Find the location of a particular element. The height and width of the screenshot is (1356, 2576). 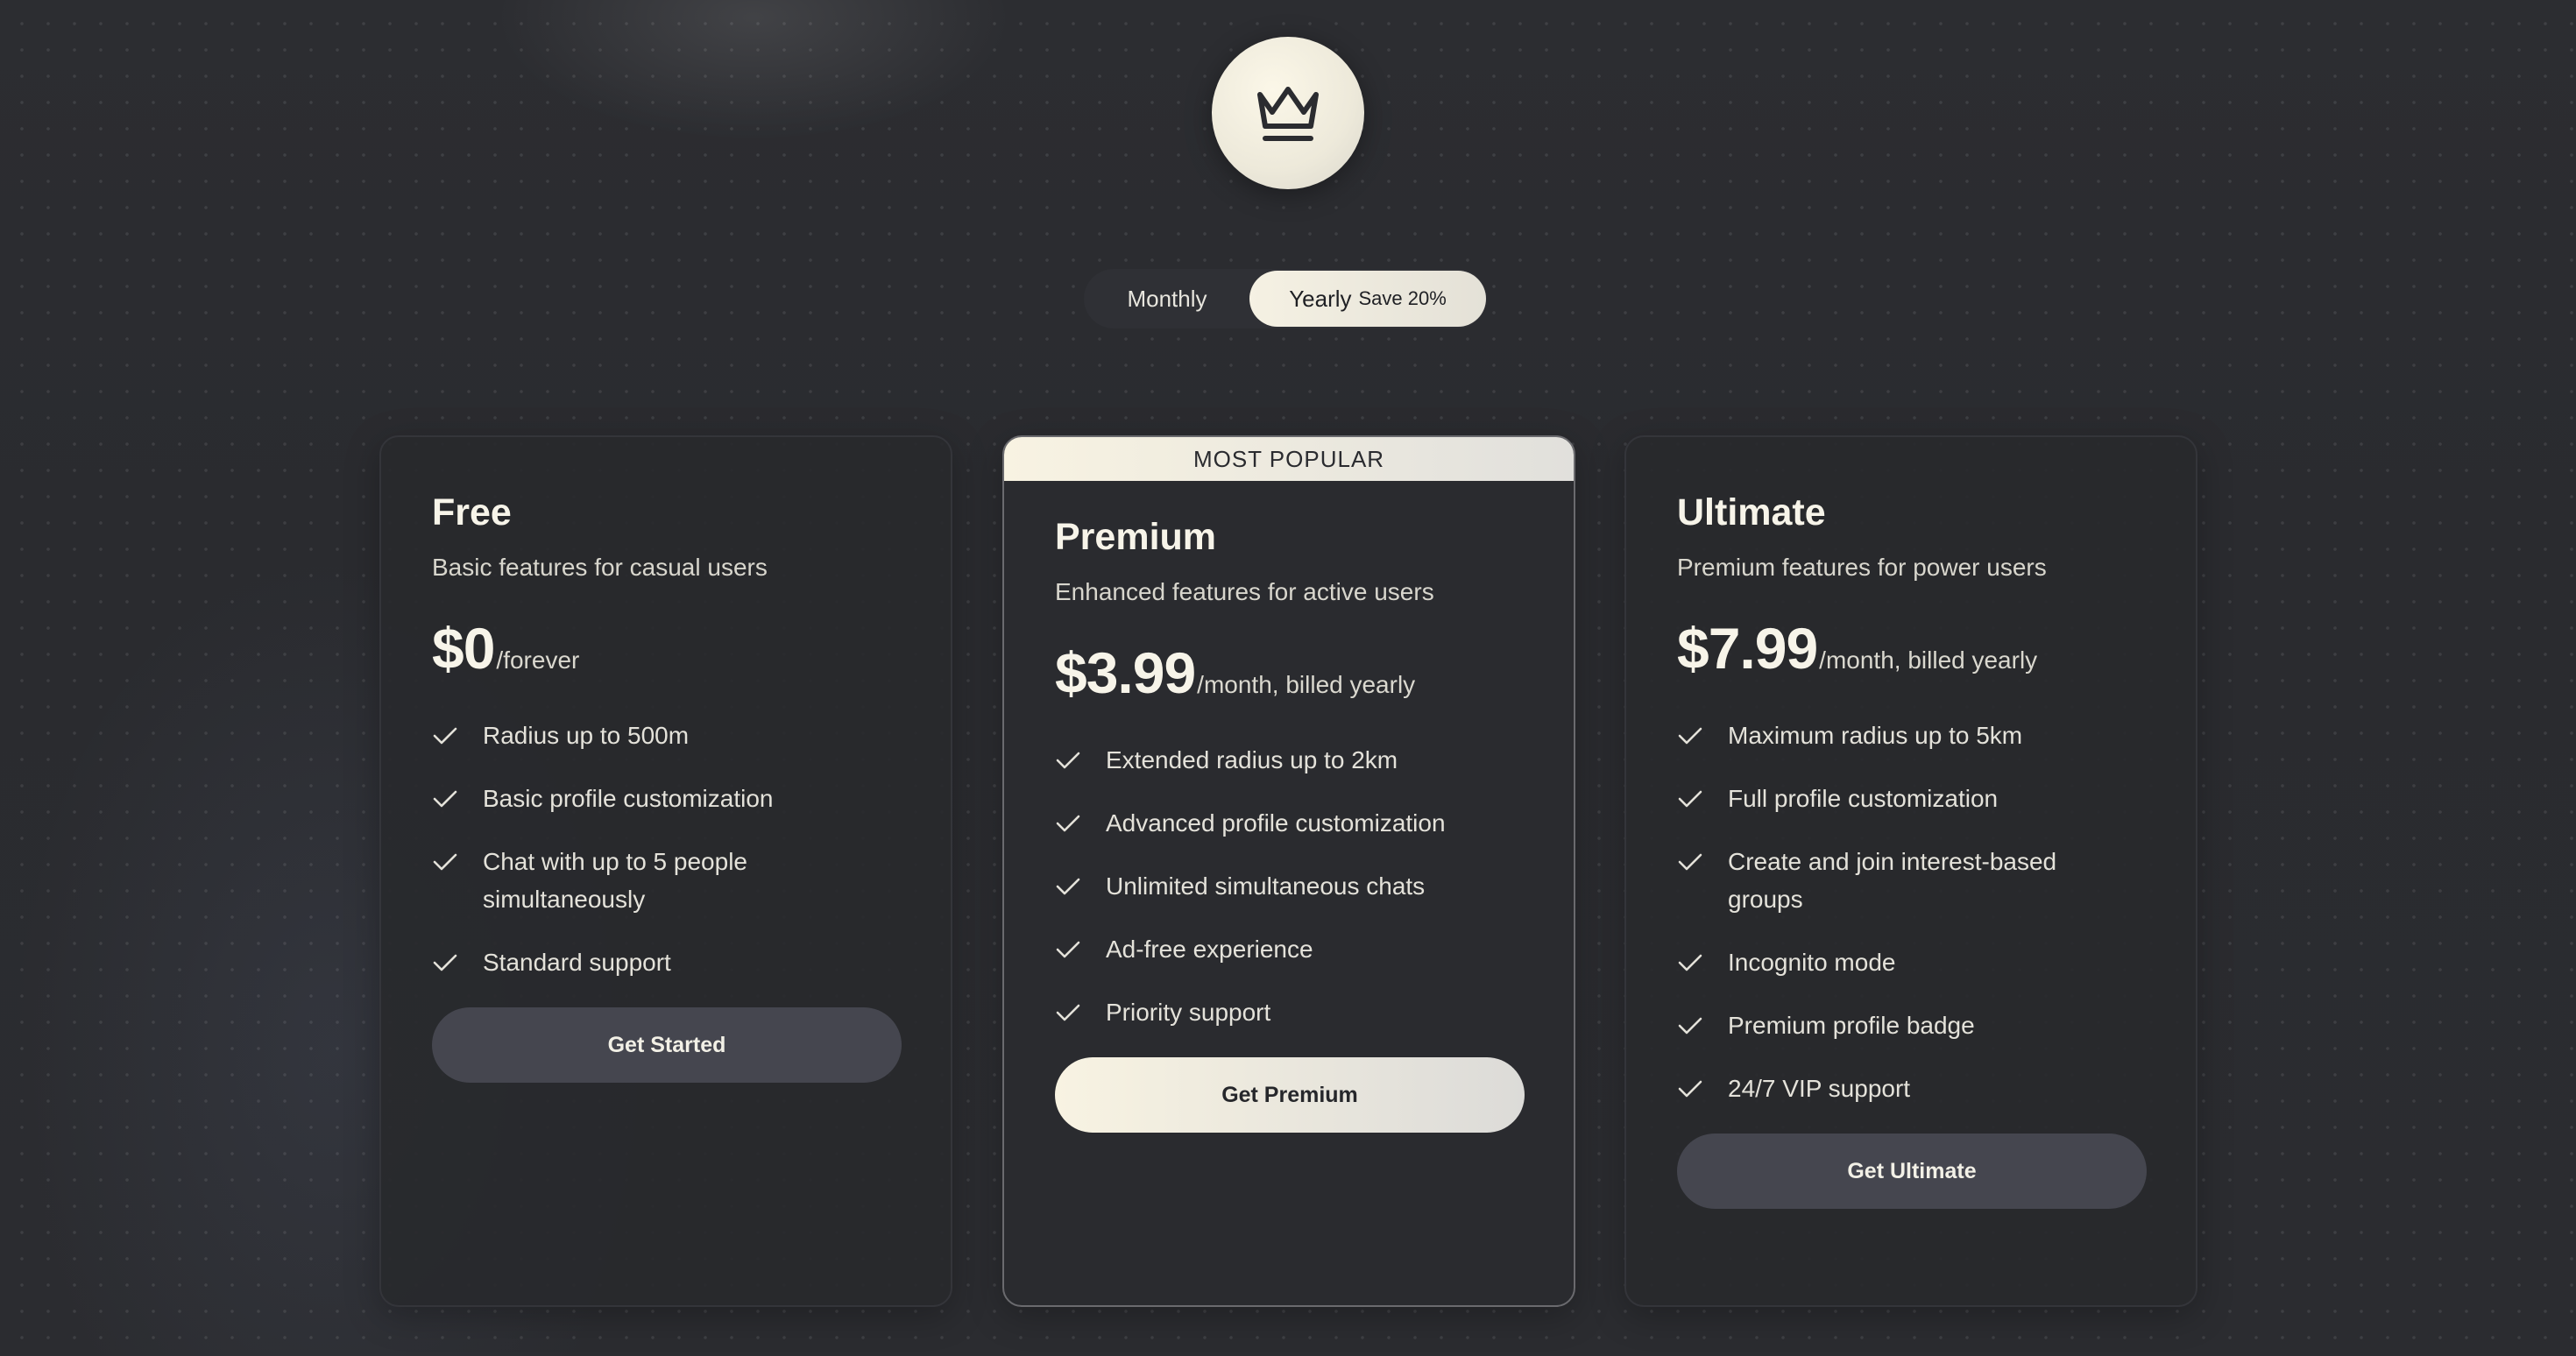

price-row: $7.99 /month, billed yearly is located at coordinates (1911, 648).